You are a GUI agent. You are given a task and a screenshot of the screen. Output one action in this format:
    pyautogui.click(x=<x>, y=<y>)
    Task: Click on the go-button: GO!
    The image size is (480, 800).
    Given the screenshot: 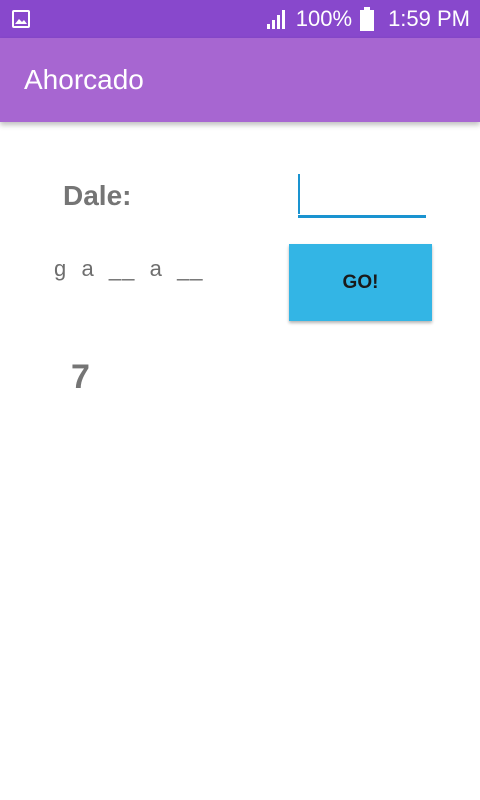 What is the action you would take?
    pyautogui.click(x=360, y=282)
    